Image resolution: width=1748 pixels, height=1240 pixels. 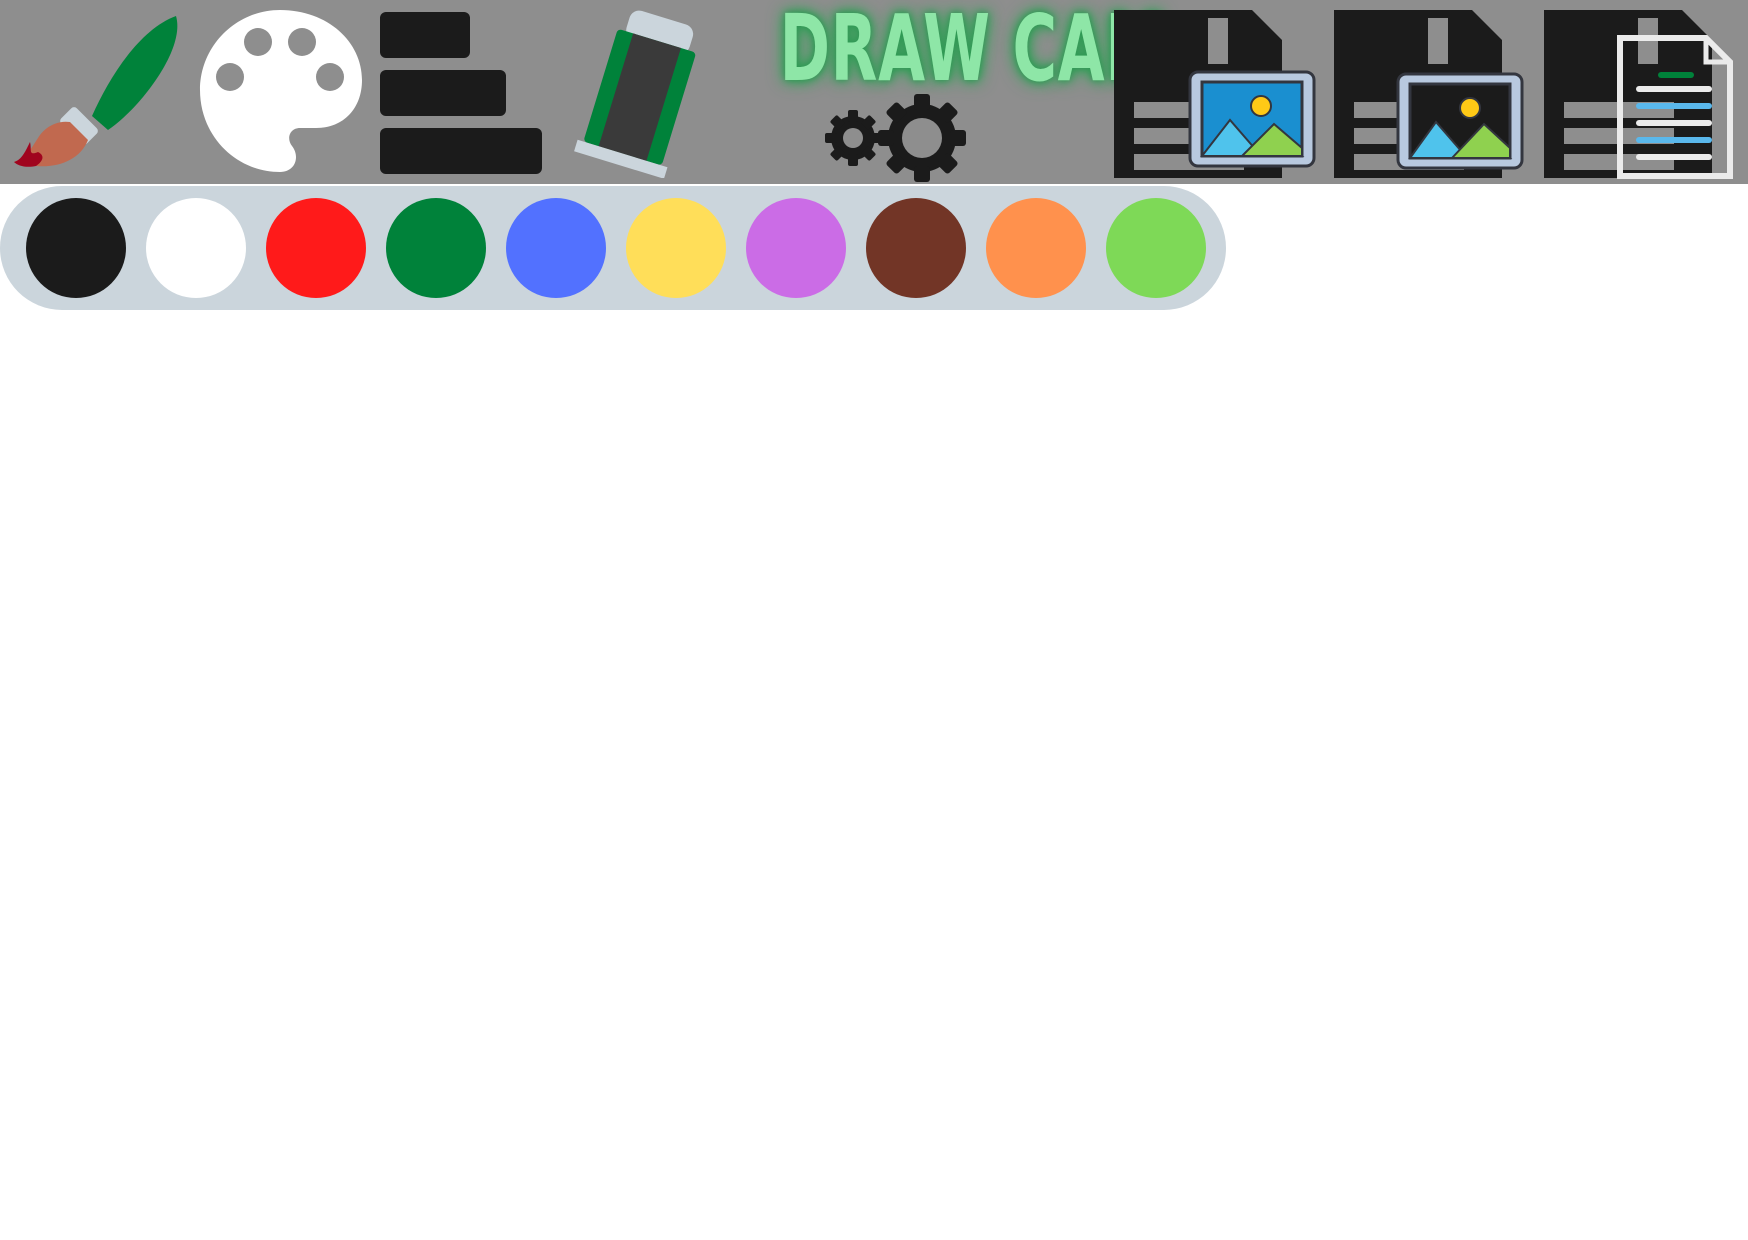 I want to click on palette-icon, so click(x=281, y=91).